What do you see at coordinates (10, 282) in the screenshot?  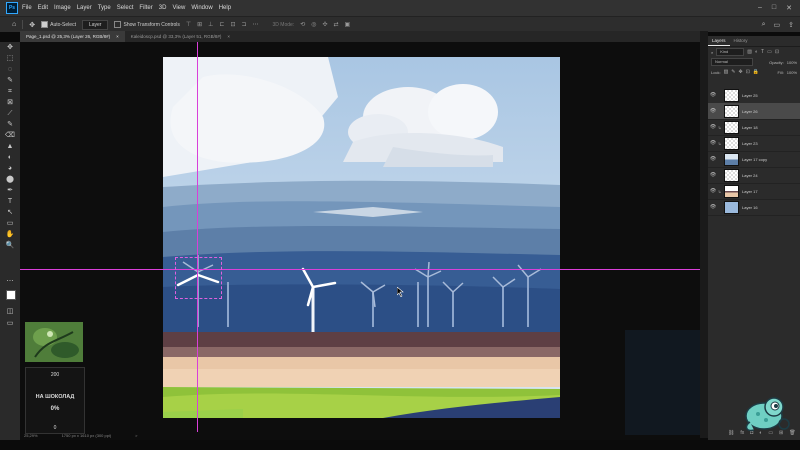 I see `more-tools-icon: ⋯` at bounding box center [10, 282].